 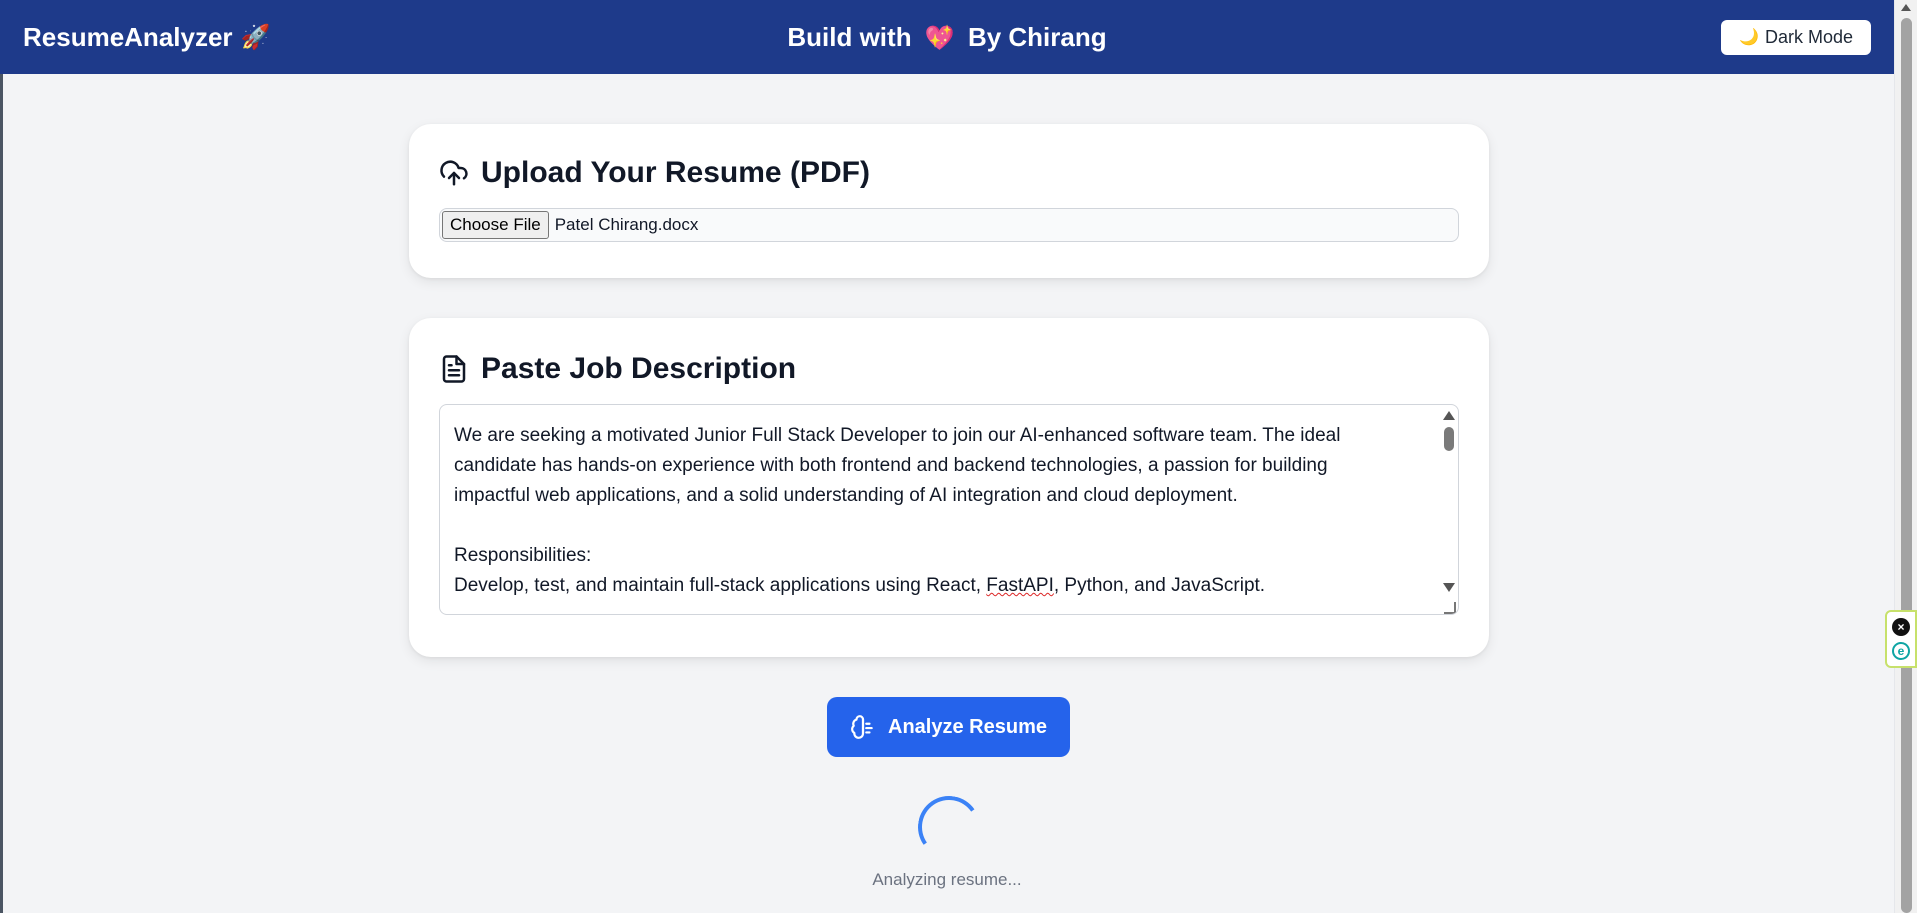 What do you see at coordinates (1906, 465) in the screenshot?
I see `page-scroll-thumb` at bounding box center [1906, 465].